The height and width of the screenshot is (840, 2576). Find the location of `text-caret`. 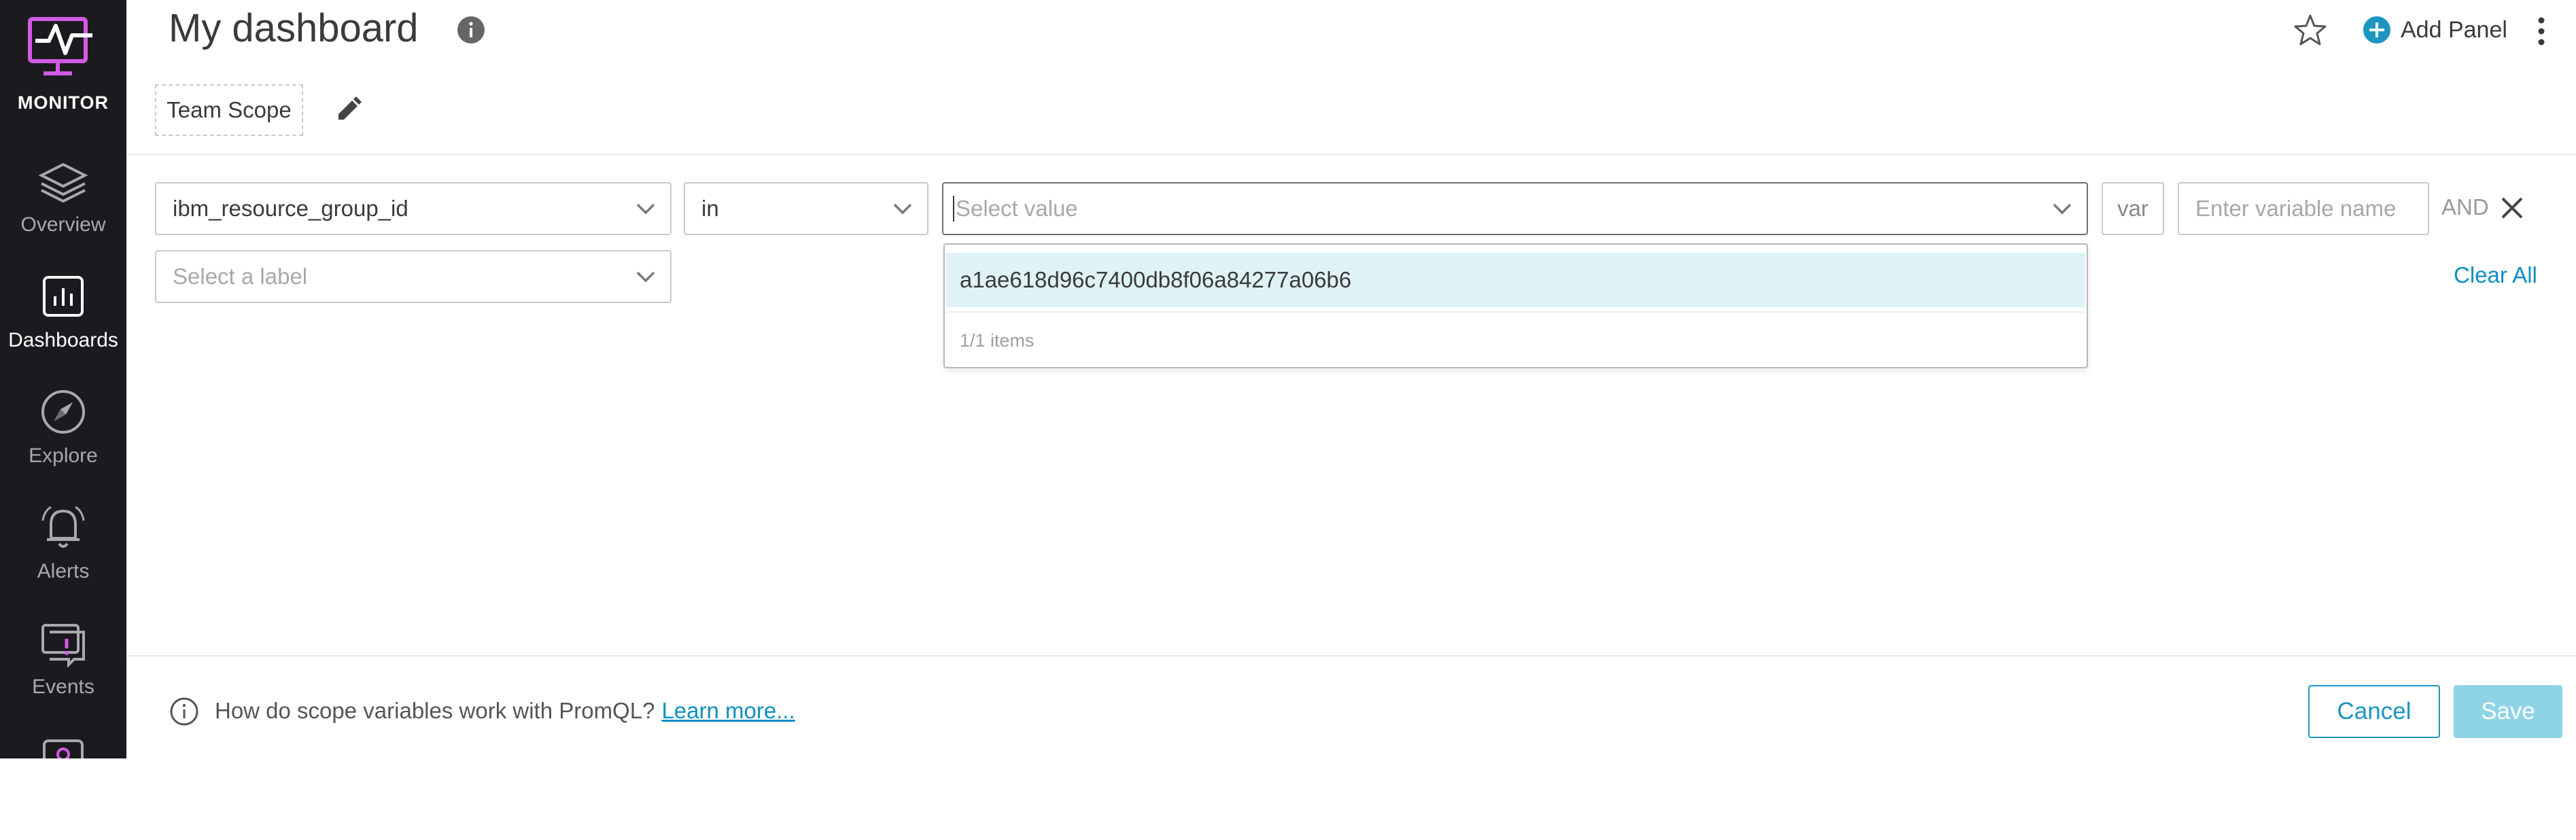

text-caret is located at coordinates (953, 209).